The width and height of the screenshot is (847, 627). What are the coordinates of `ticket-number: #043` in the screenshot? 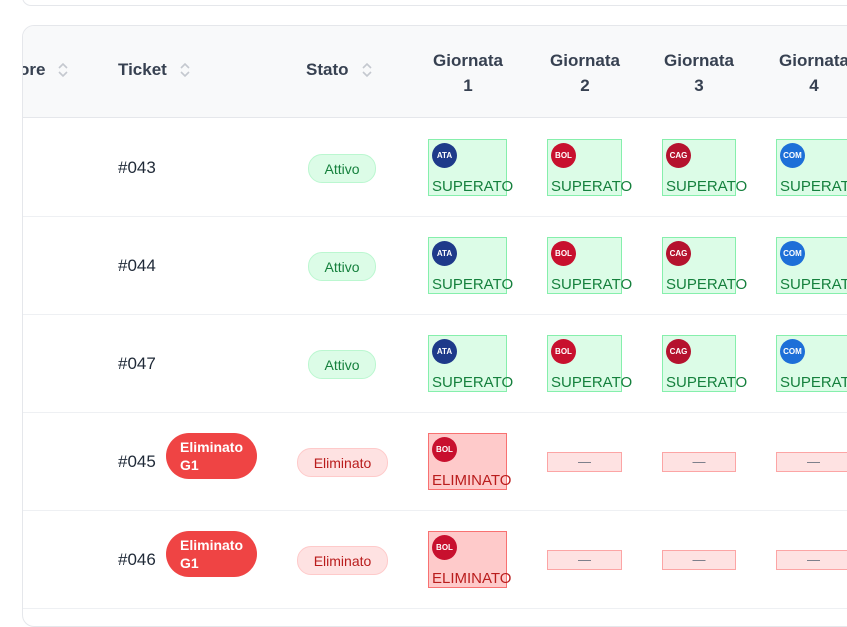 It's located at (137, 167).